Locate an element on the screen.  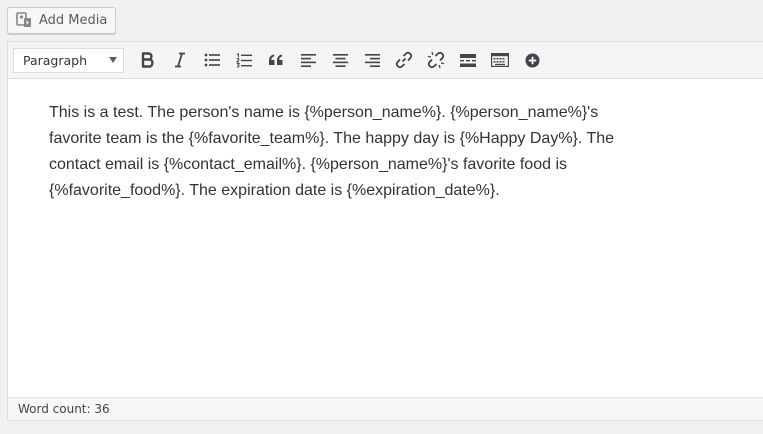
add-media-button: Add Media is located at coordinates (62, 20).